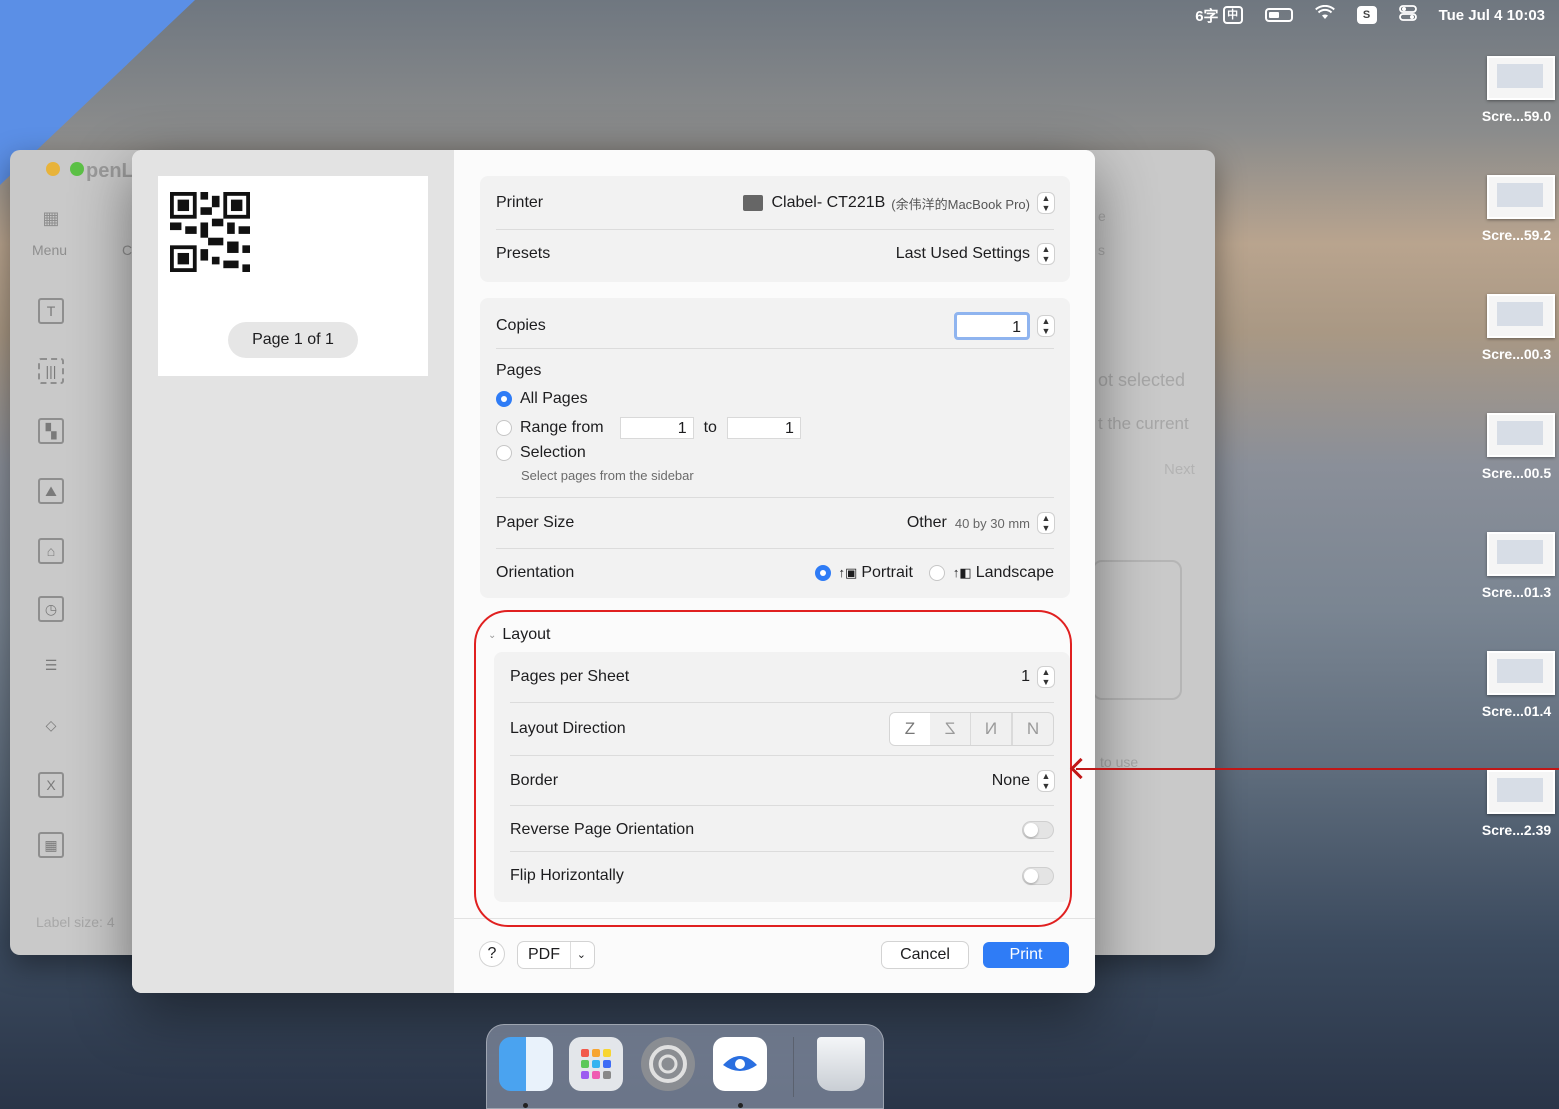 Image resolution: width=1559 pixels, height=1109 pixels. What do you see at coordinates (1516, 354) in the screenshot?
I see `file-label: Scre...00.3` at bounding box center [1516, 354].